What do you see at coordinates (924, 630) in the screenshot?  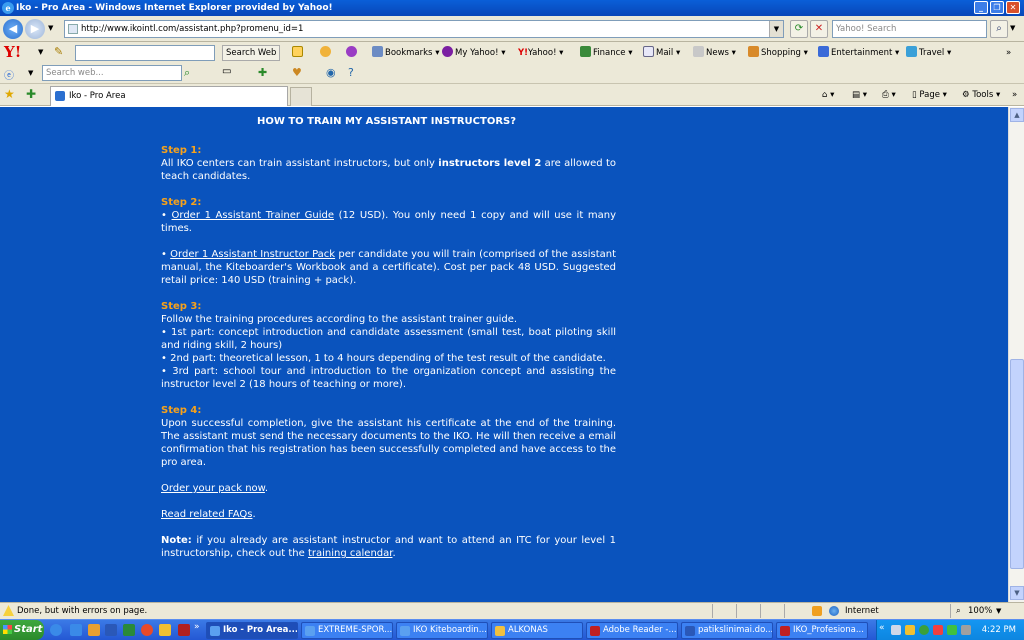 I see `tray-security-icon` at bounding box center [924, 630].